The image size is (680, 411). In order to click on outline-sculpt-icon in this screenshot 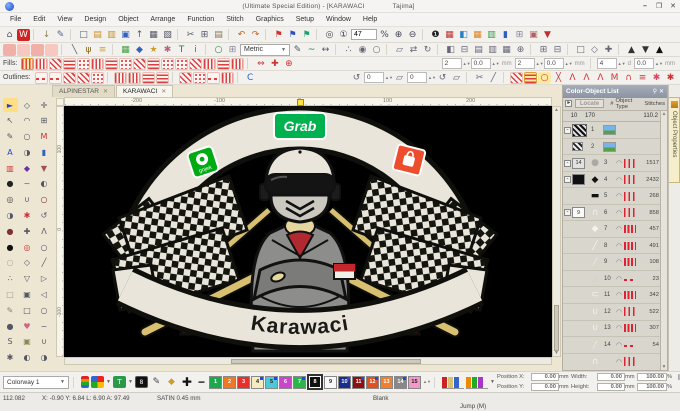, I will do `click(69, 77)`.